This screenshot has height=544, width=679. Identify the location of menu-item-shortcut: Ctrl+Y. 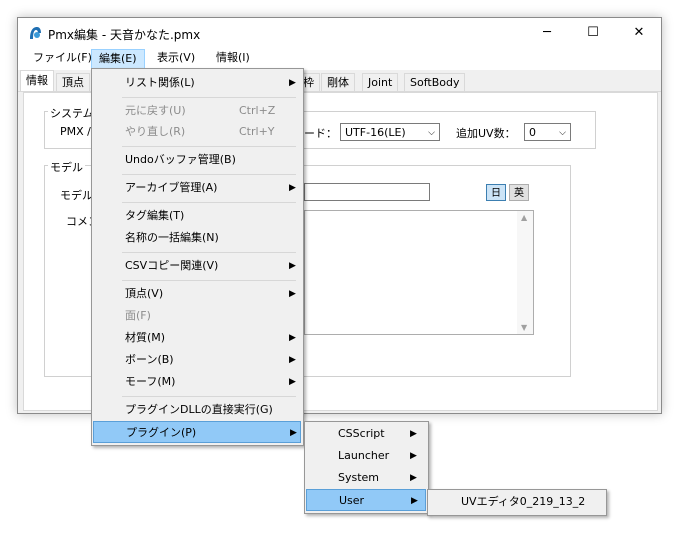
(257, 131).